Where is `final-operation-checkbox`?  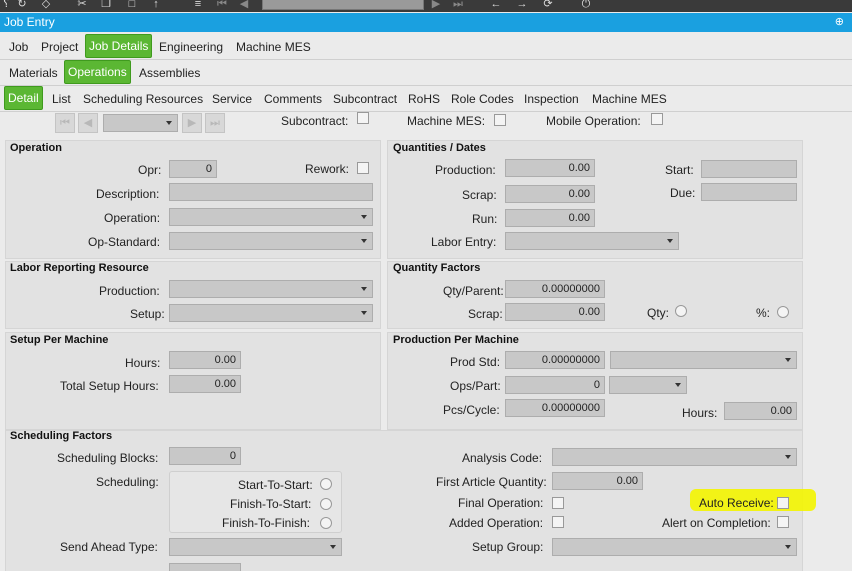 final-operation-checkbox is located at coordinates (558, 503).